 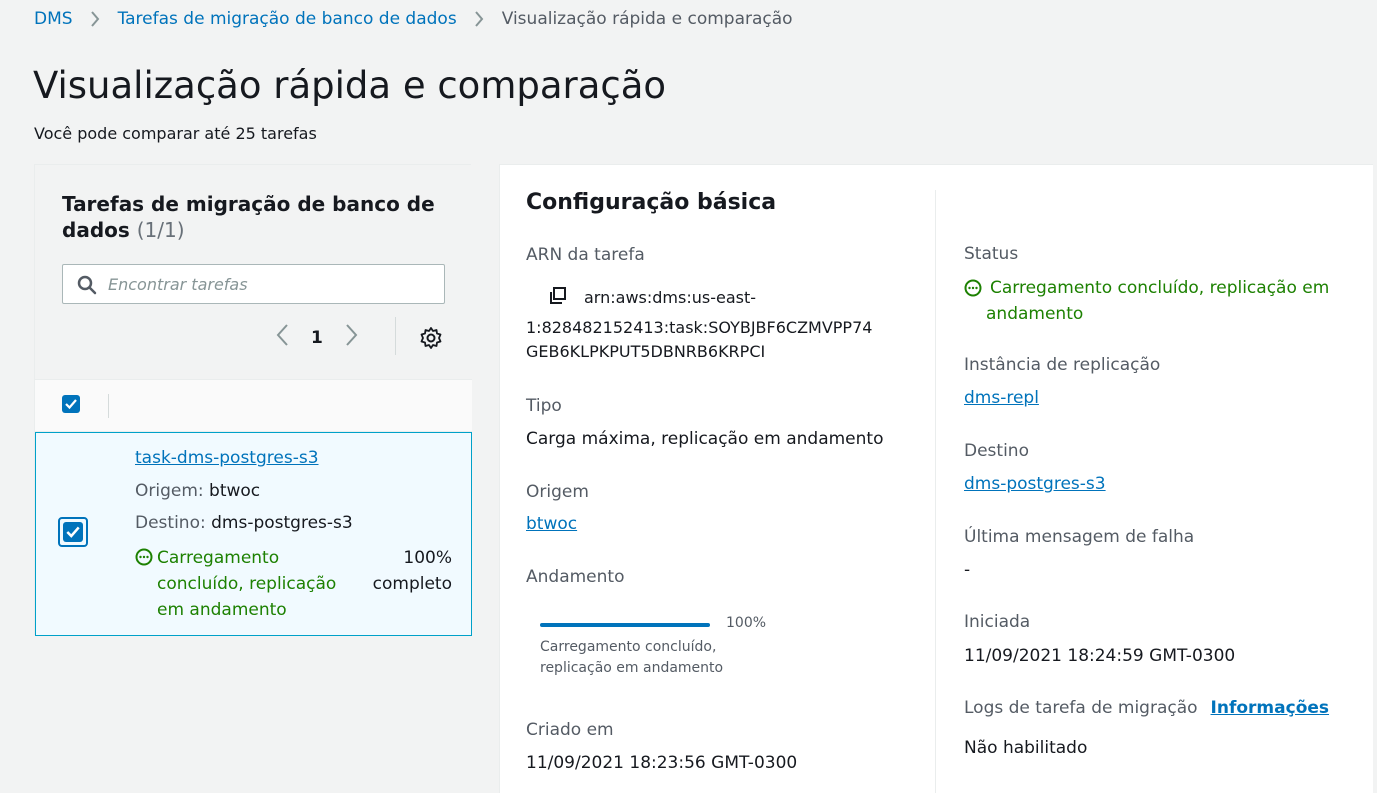 What do you see at coordinates (967, 570) in the screenshot?
I see `last-failure-value: -` at bounding box center [967, 570].